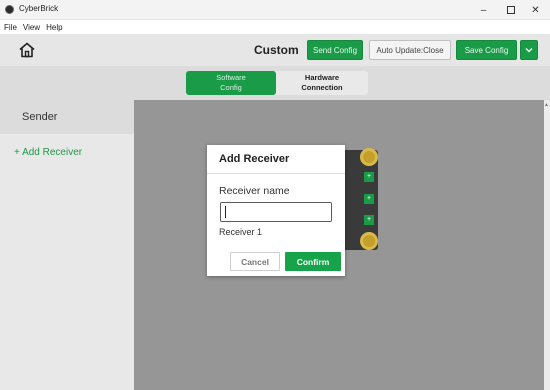 The width and height of the screenshot is (550, 390). I want to click on chevron-down-icon, so click(529, 50).